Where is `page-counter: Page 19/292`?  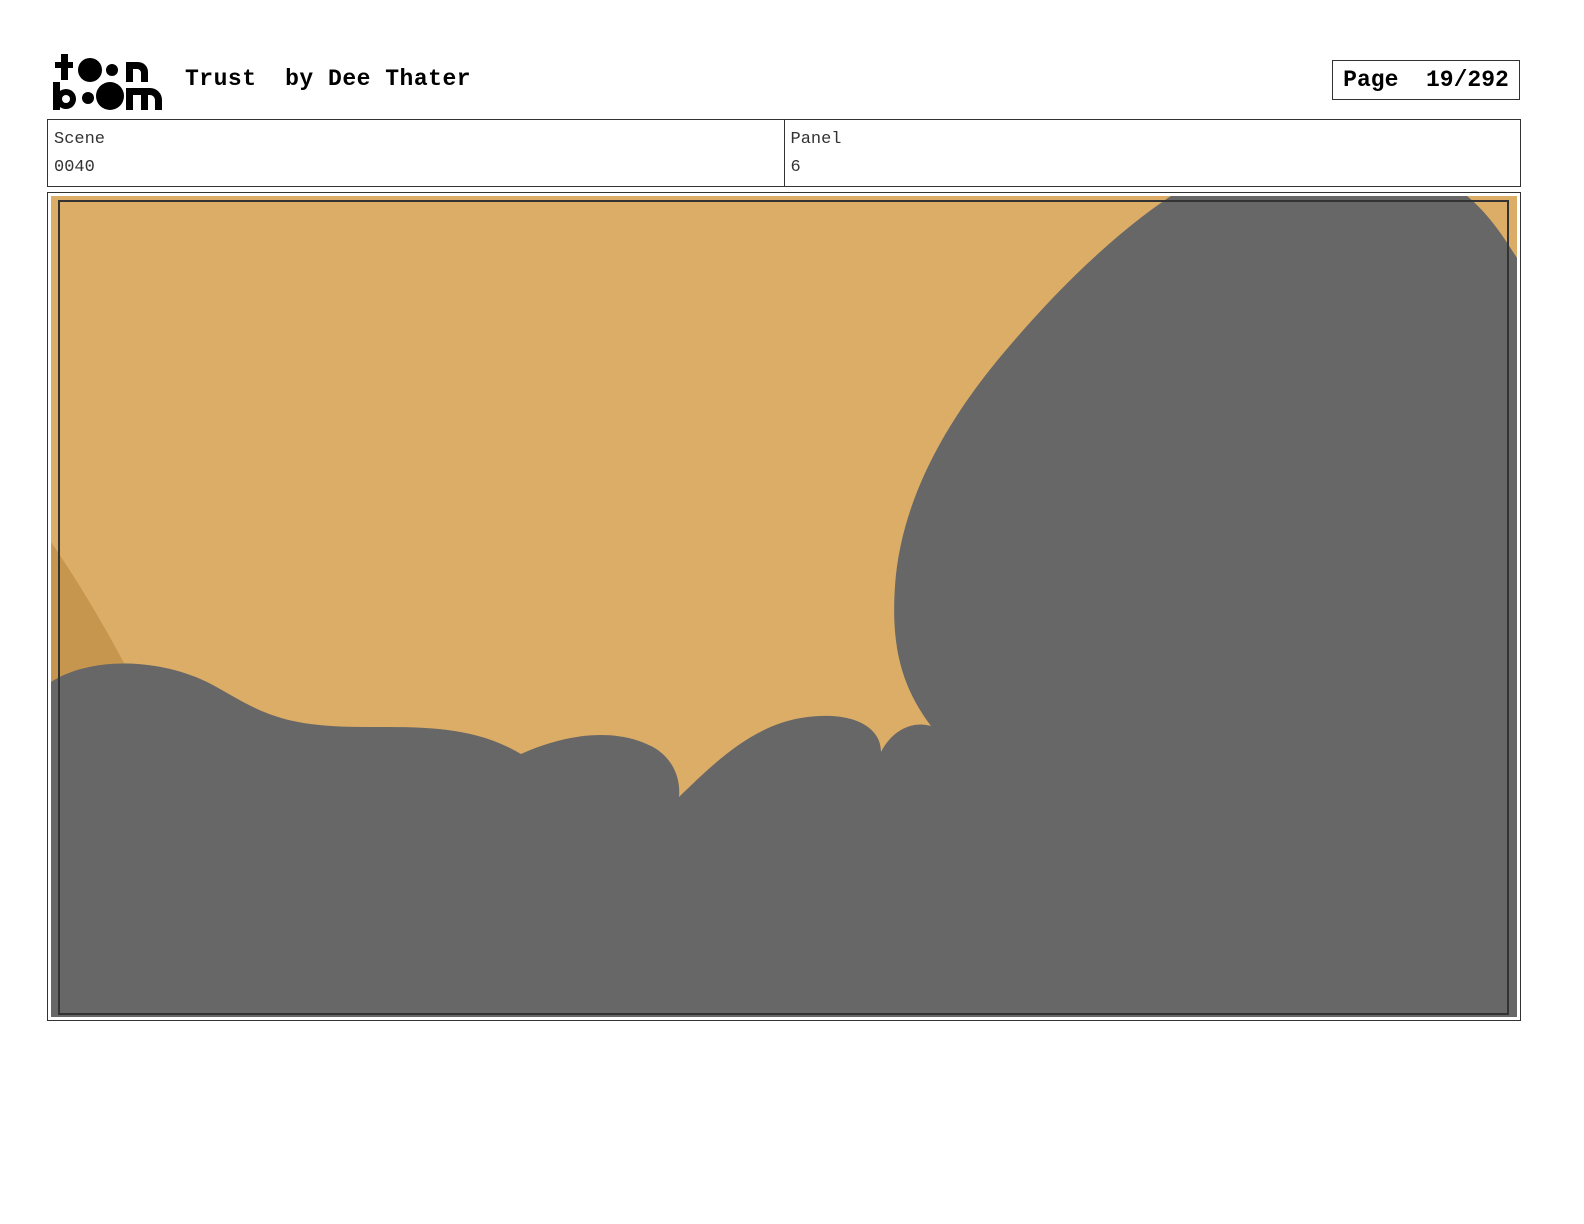
page-counter: Page 19/292 is located at coordinates (1426, 80).